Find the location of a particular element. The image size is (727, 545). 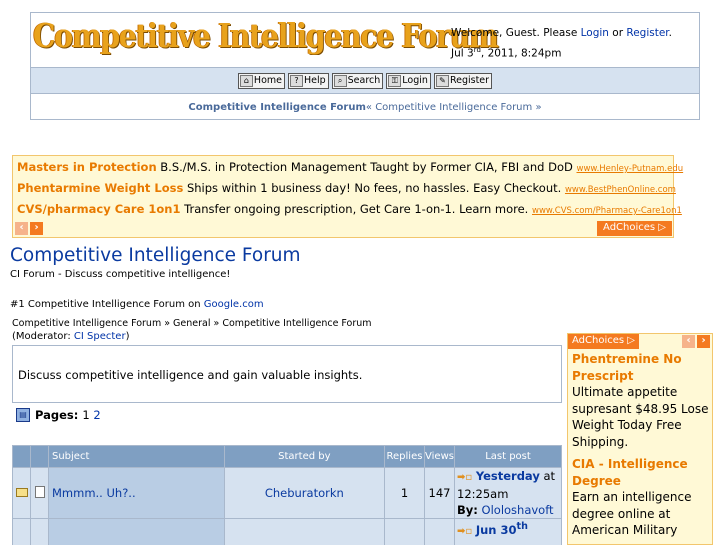

date-sup: rd is located at coordinates (477, 50).